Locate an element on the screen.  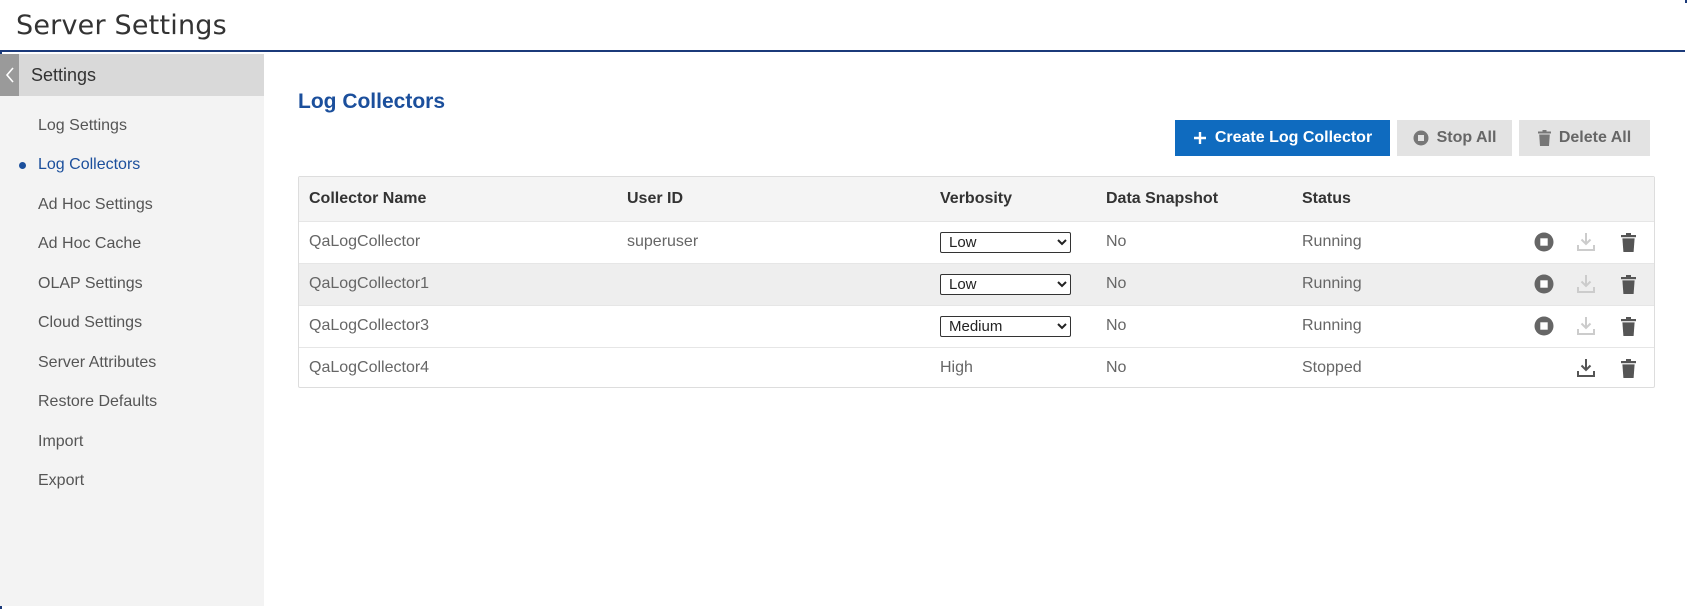
table-row: QaLogCollector3 Medium No Running is located at coordinates (976, 326).